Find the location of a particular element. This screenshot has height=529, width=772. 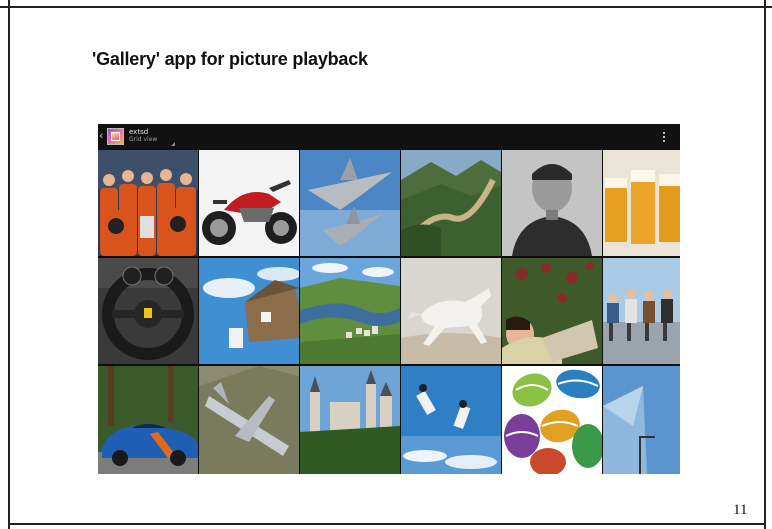

page-bottom-rule is located at coordinates (387, 524).